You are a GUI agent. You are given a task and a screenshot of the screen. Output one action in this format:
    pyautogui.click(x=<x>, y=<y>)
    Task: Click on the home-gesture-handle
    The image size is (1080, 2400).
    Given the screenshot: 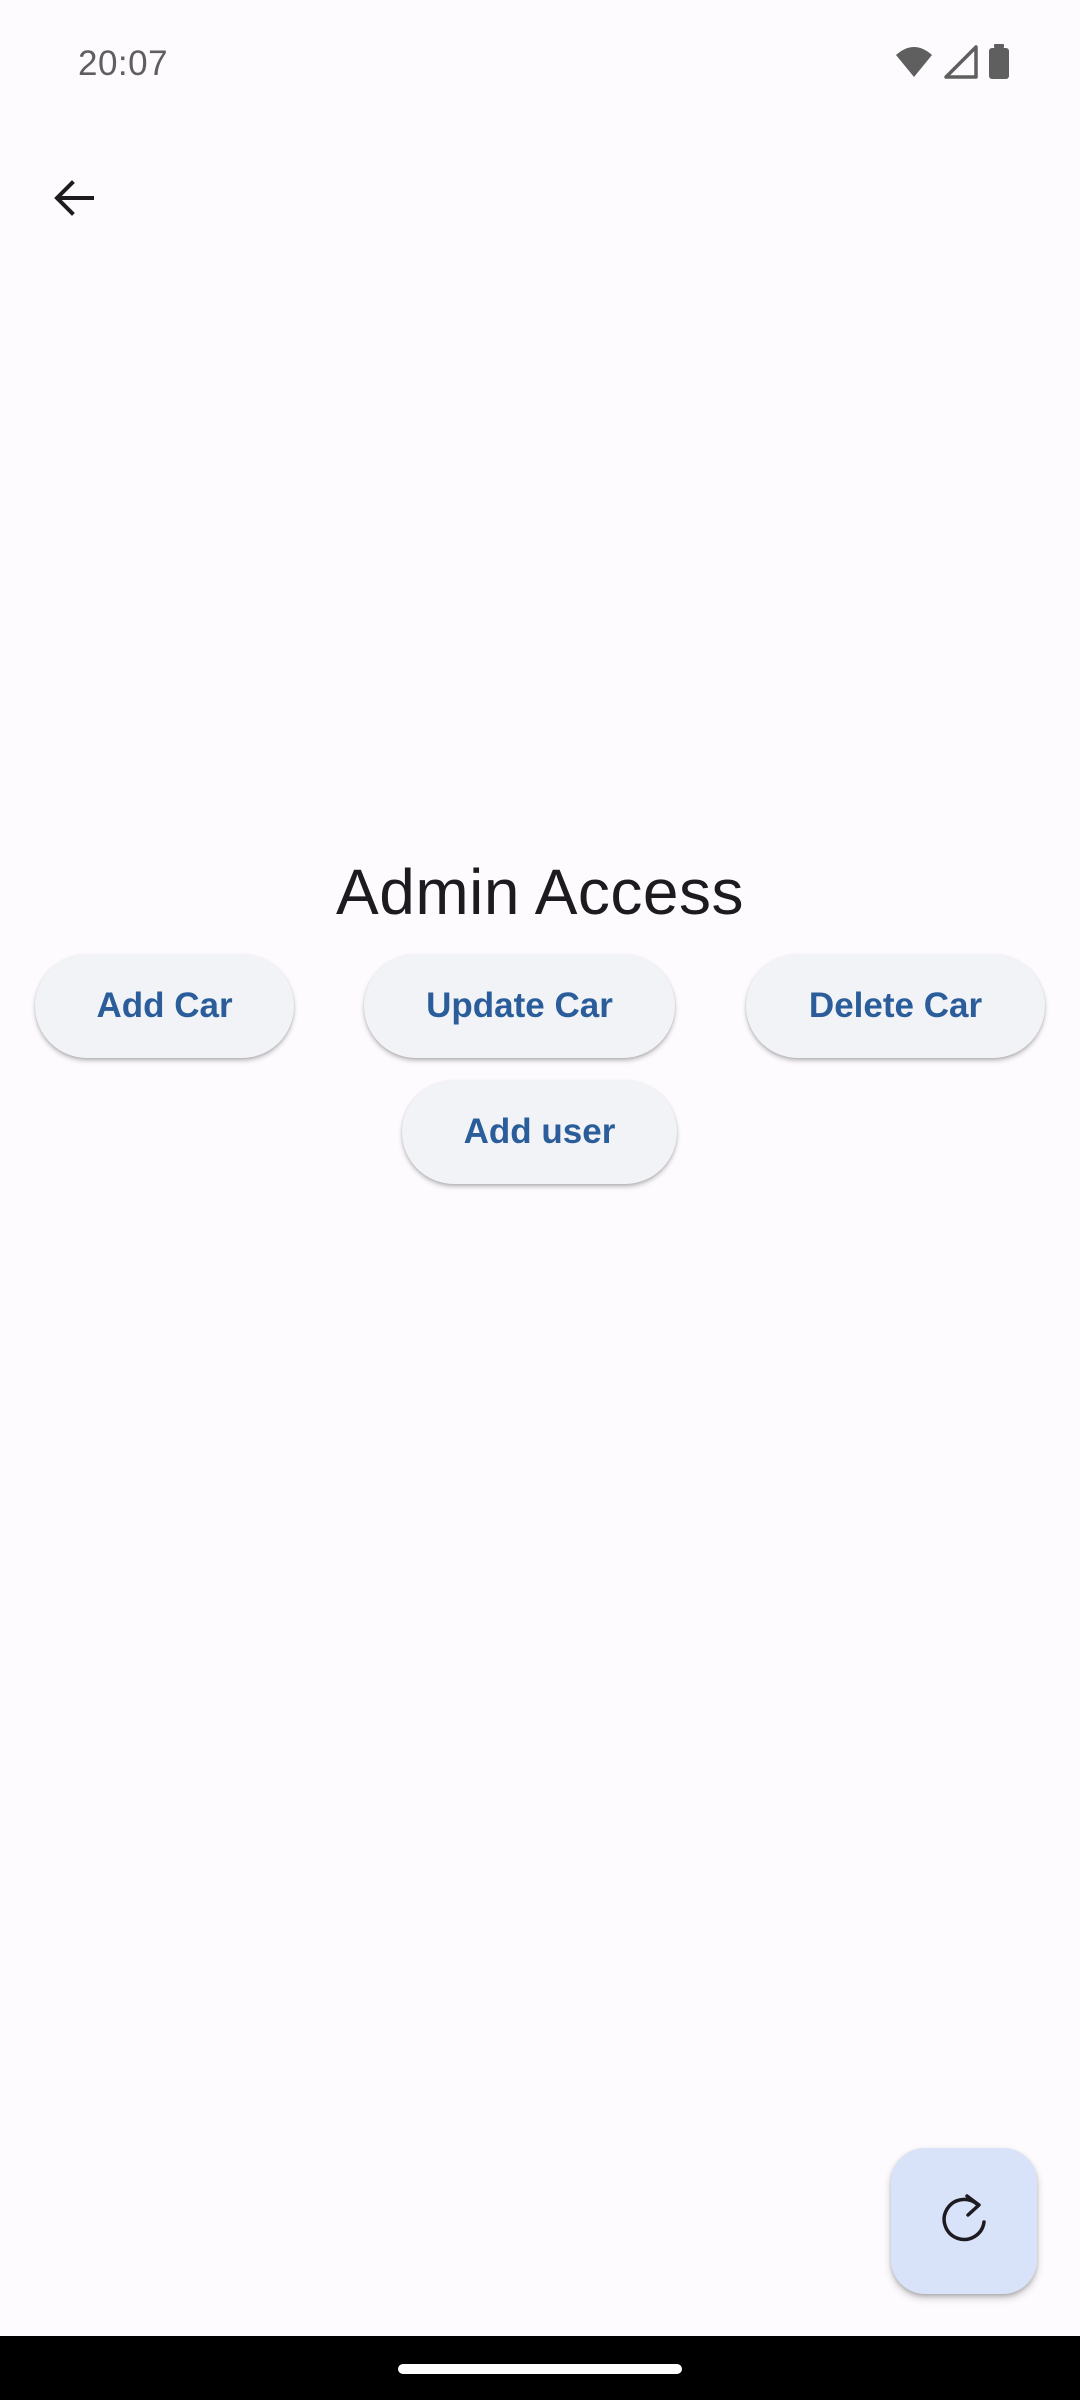 What is the action you would take?
    pyautogui.click(x=540, y=2369)
    